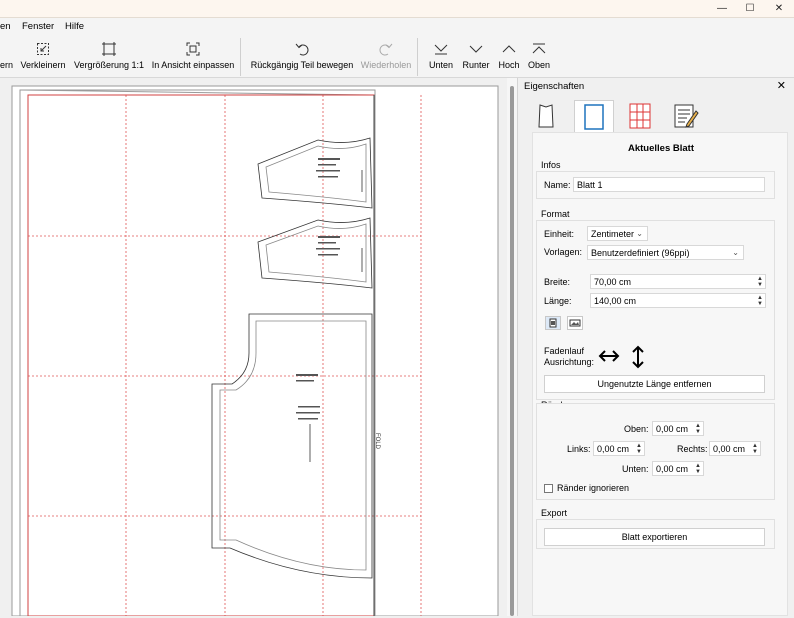 Image resolution: width=794 pixels, height=618 pixels. What do you see at coordinates (619, 448) in the screenshot?
I see `margin-left-spinbox: 0,00 cm ▲ ▼` at bounding box center [619, 448].